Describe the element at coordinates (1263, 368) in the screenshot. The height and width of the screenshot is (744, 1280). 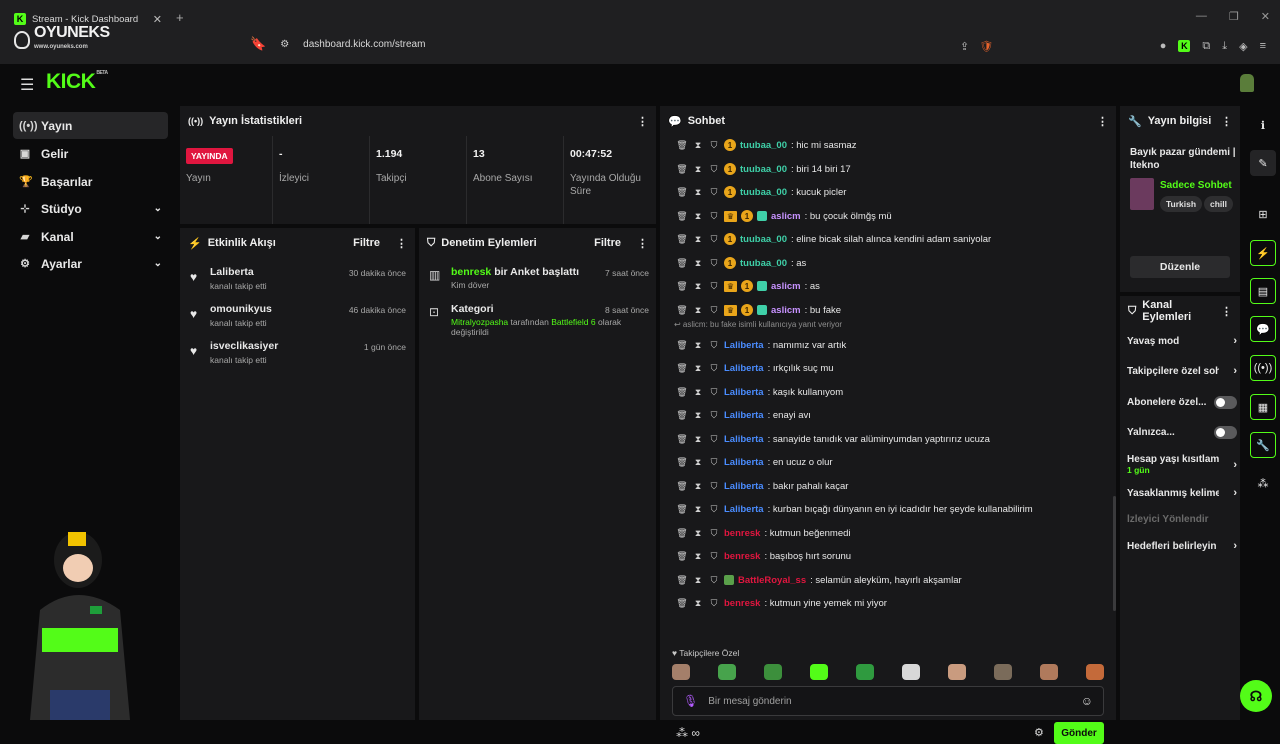
I see `broadcast-icon: ((•))` at that location.